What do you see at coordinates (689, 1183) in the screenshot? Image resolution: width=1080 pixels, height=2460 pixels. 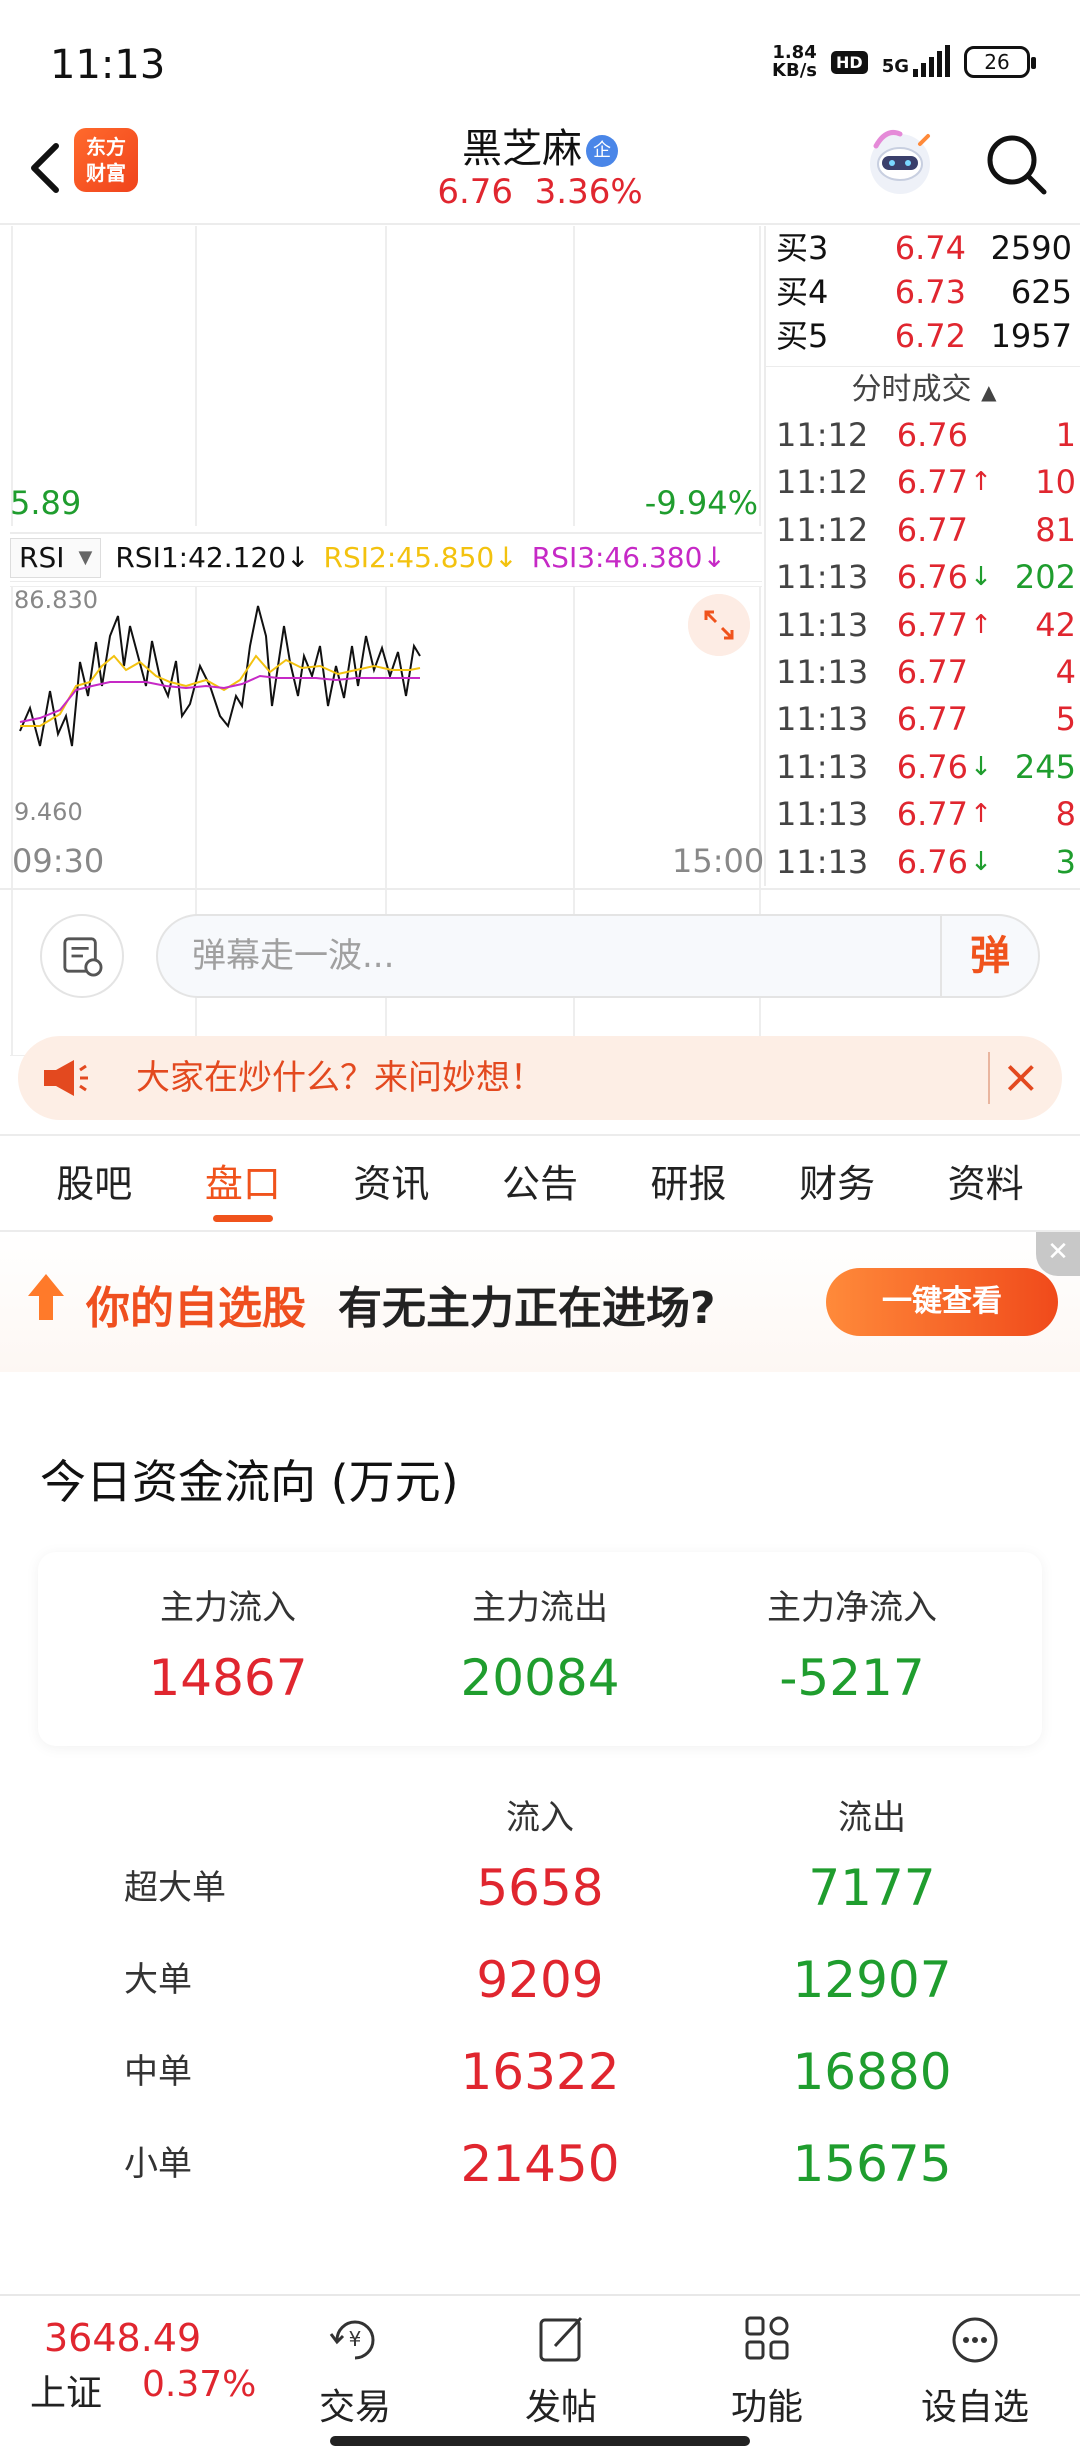 I see `tab-4: 研报` at bounding box center [689, 1183].